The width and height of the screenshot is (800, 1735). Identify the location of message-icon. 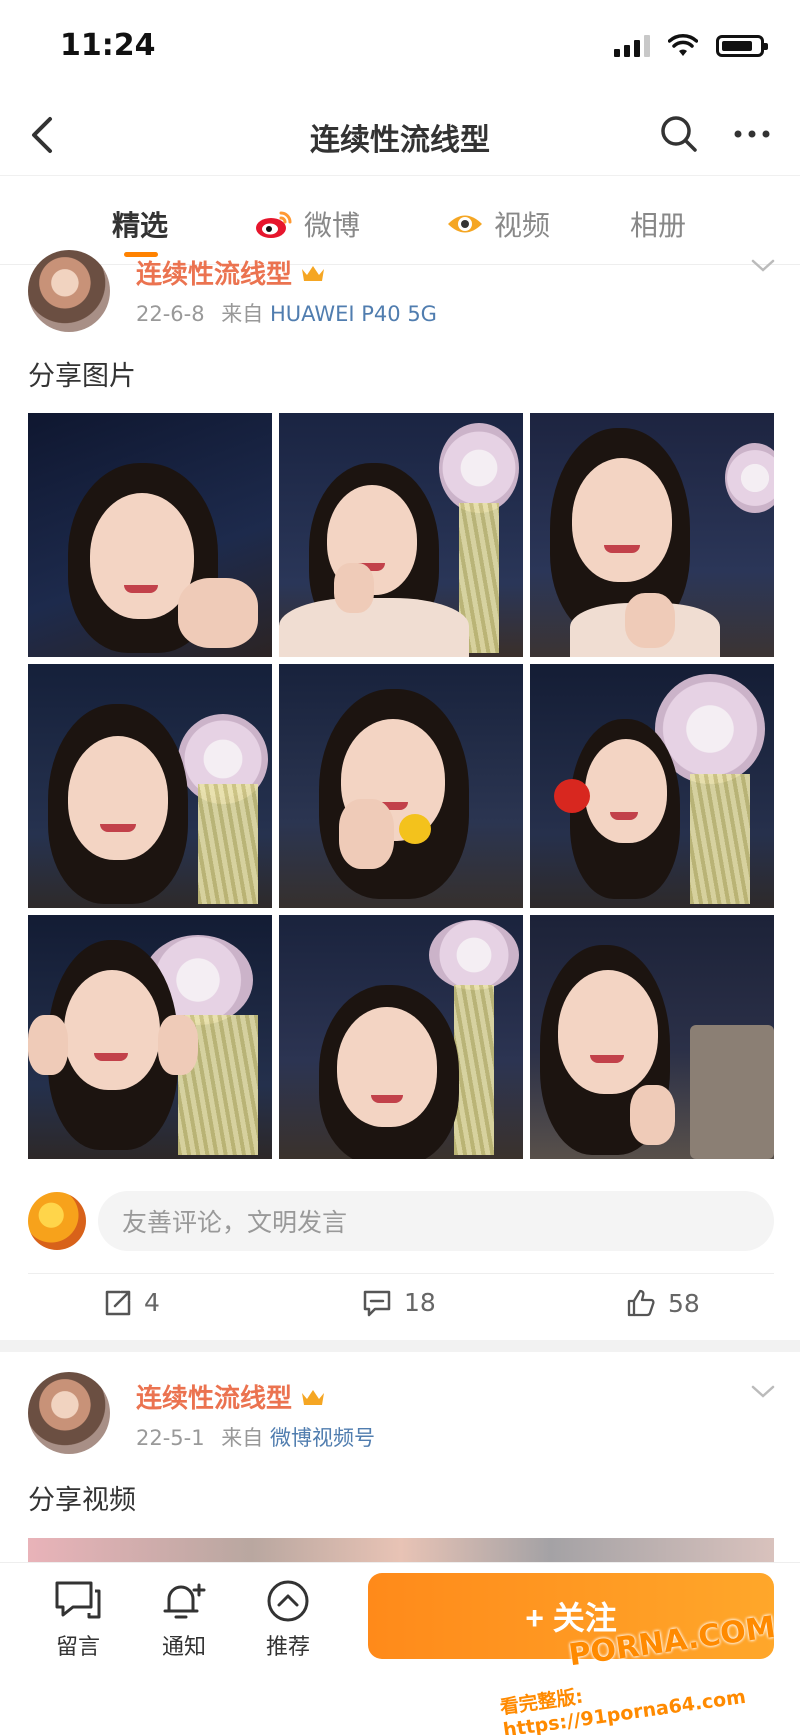
(78, 1600).